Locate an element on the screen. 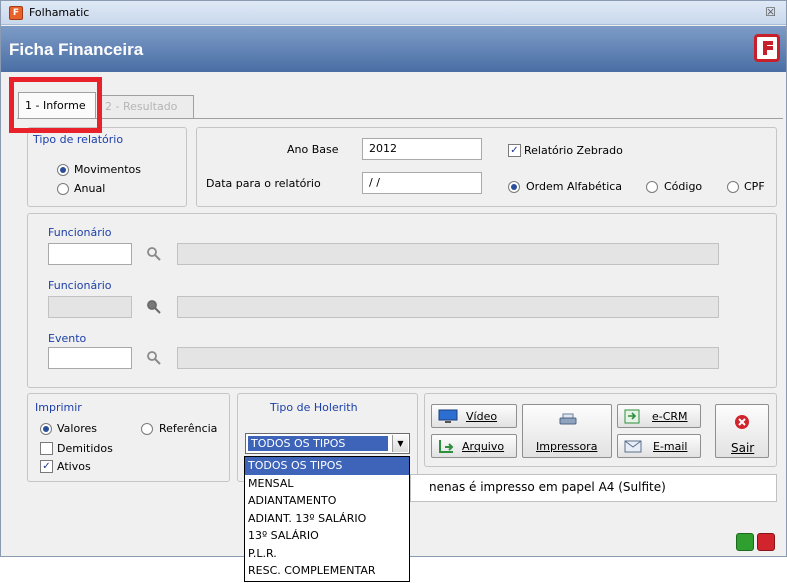 The height and width of the screenshot is (583, 787). funcionario2-name-field is located at coordinates (448, 307).